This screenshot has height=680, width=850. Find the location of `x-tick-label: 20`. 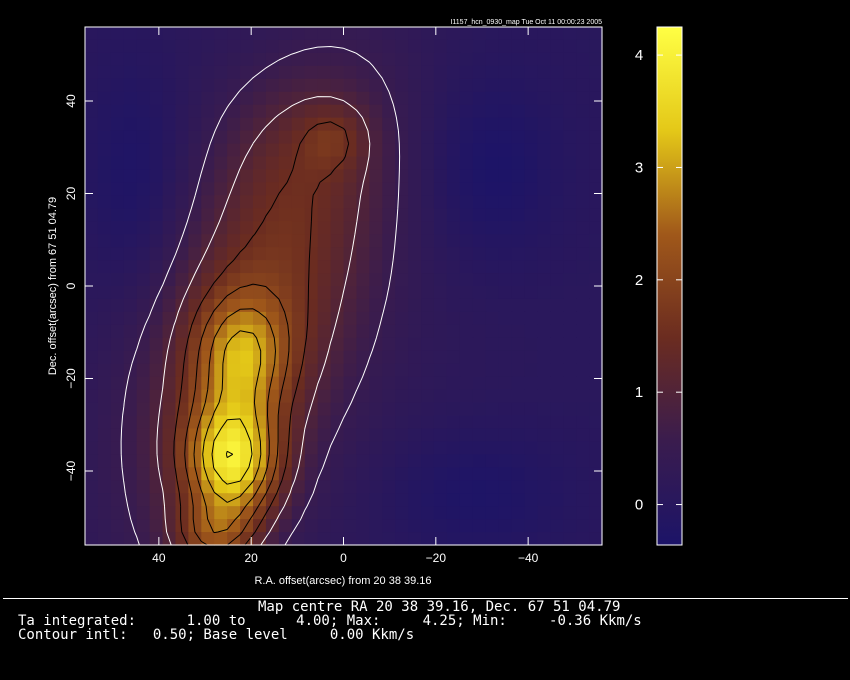

x-tick-label: 20 is located at coordinates (251, 558).